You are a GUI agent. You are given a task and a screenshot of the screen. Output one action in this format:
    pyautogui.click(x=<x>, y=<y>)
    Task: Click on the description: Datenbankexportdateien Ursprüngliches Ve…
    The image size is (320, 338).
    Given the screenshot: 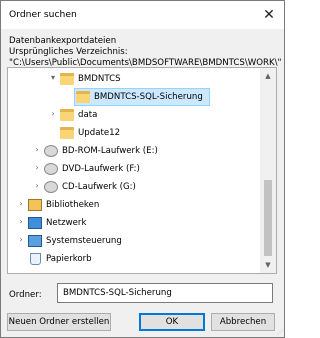 What is the action you would take?
    pyautogui.click(x=145, y=52)
    